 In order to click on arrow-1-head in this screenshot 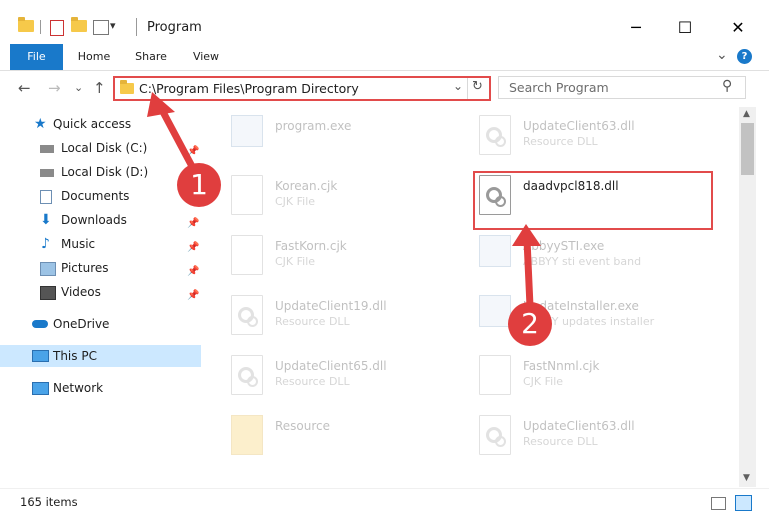, I will do `click(161, 104)`.